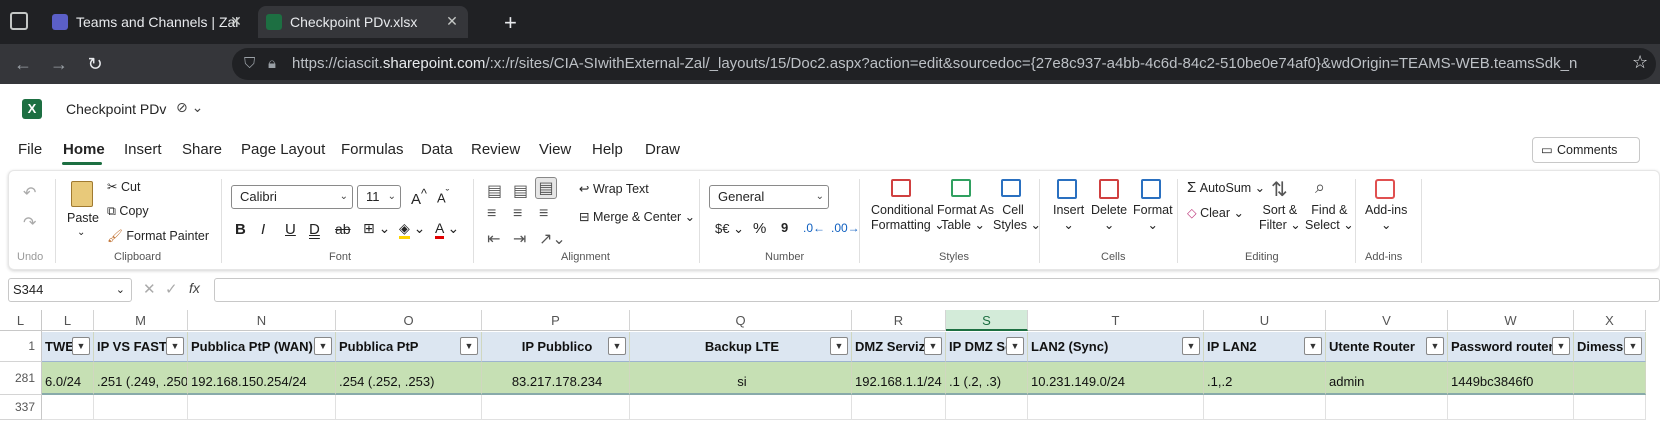 The width and height of the screenshot is (1660, 436). Describe the element at coordinates (21, 407) in the screenshot. I see `row-header-337: 337` at that location.